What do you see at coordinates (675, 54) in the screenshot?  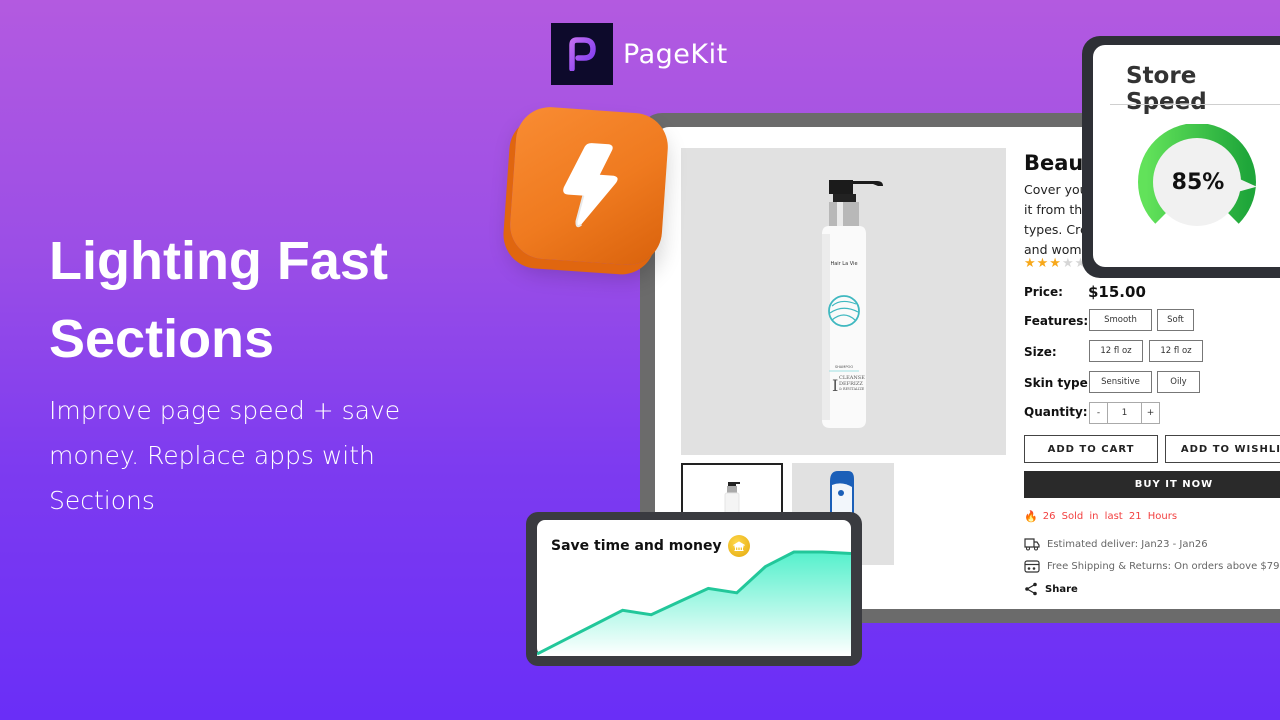 I see `brand-name: PageKit` at bounding box center [675, 54].